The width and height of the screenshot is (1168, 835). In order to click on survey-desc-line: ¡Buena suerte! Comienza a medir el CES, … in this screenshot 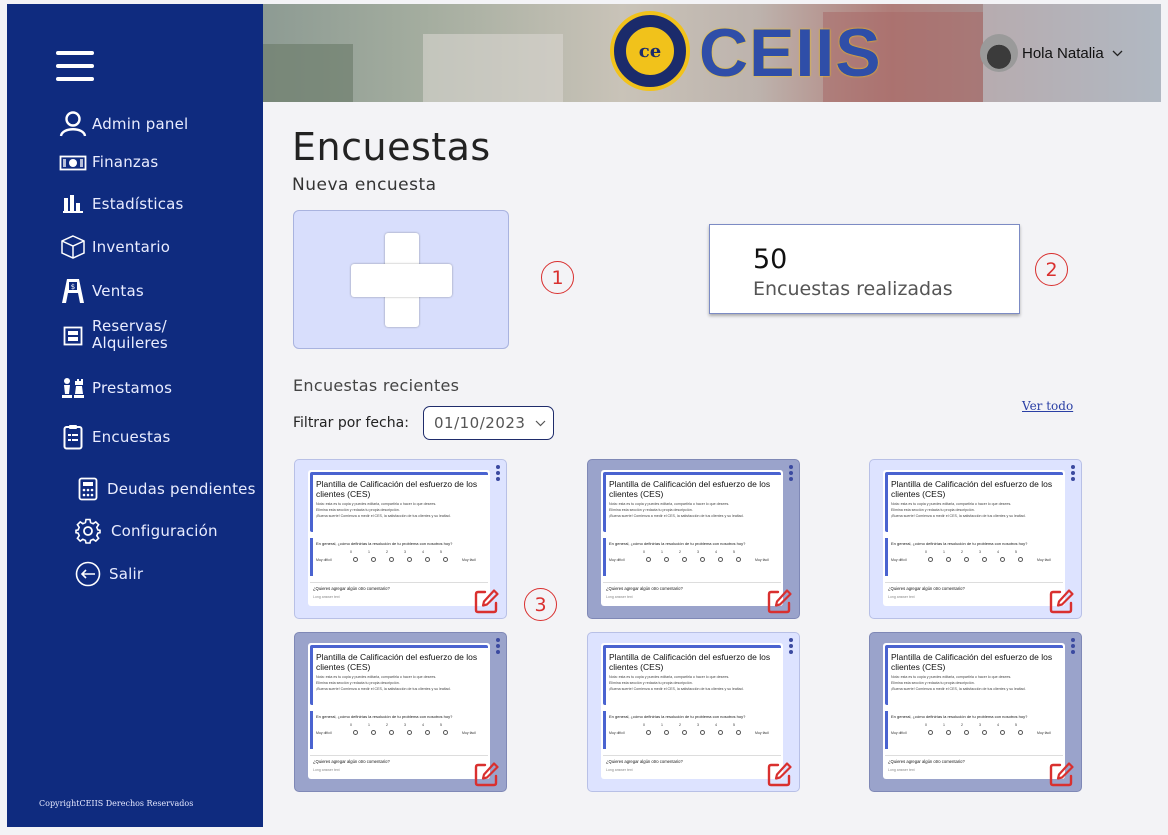, I will do `click(383, 516)`.